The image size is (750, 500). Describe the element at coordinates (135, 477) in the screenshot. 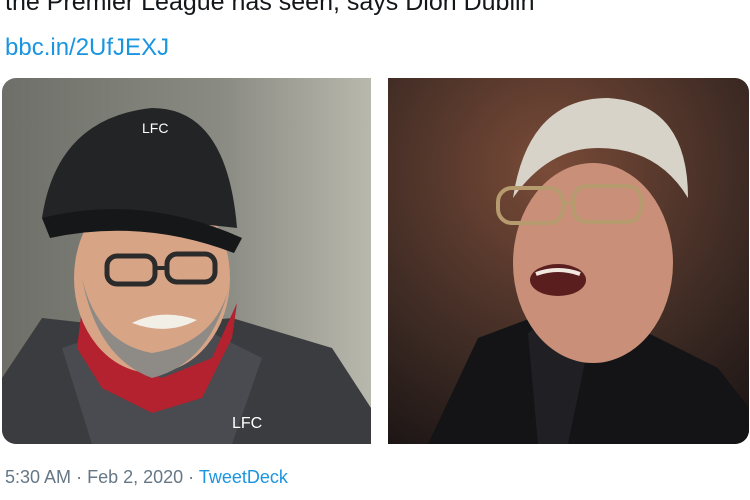

I see `tweet-date: Feb 2, 2020` at that location.